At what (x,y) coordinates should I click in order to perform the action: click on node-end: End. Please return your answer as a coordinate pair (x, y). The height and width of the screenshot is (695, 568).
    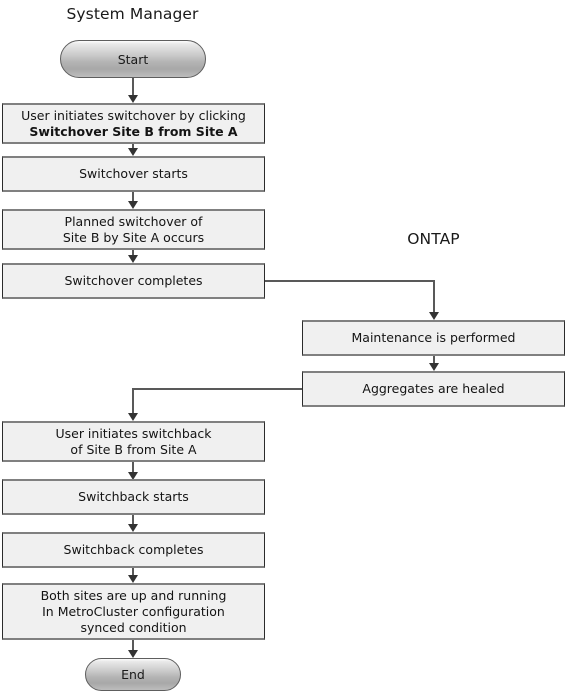
    Looking at the image, I should click on (133, 674).